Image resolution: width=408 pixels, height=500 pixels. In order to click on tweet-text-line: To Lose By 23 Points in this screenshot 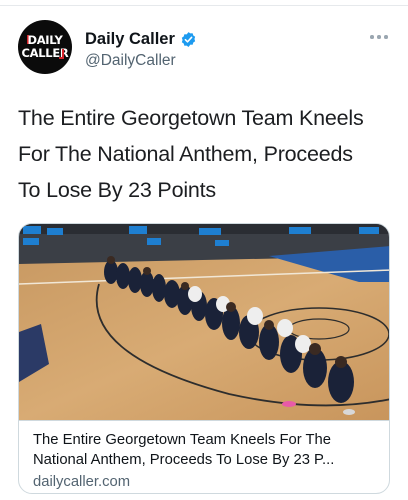, I will do `click(117, 190)`.